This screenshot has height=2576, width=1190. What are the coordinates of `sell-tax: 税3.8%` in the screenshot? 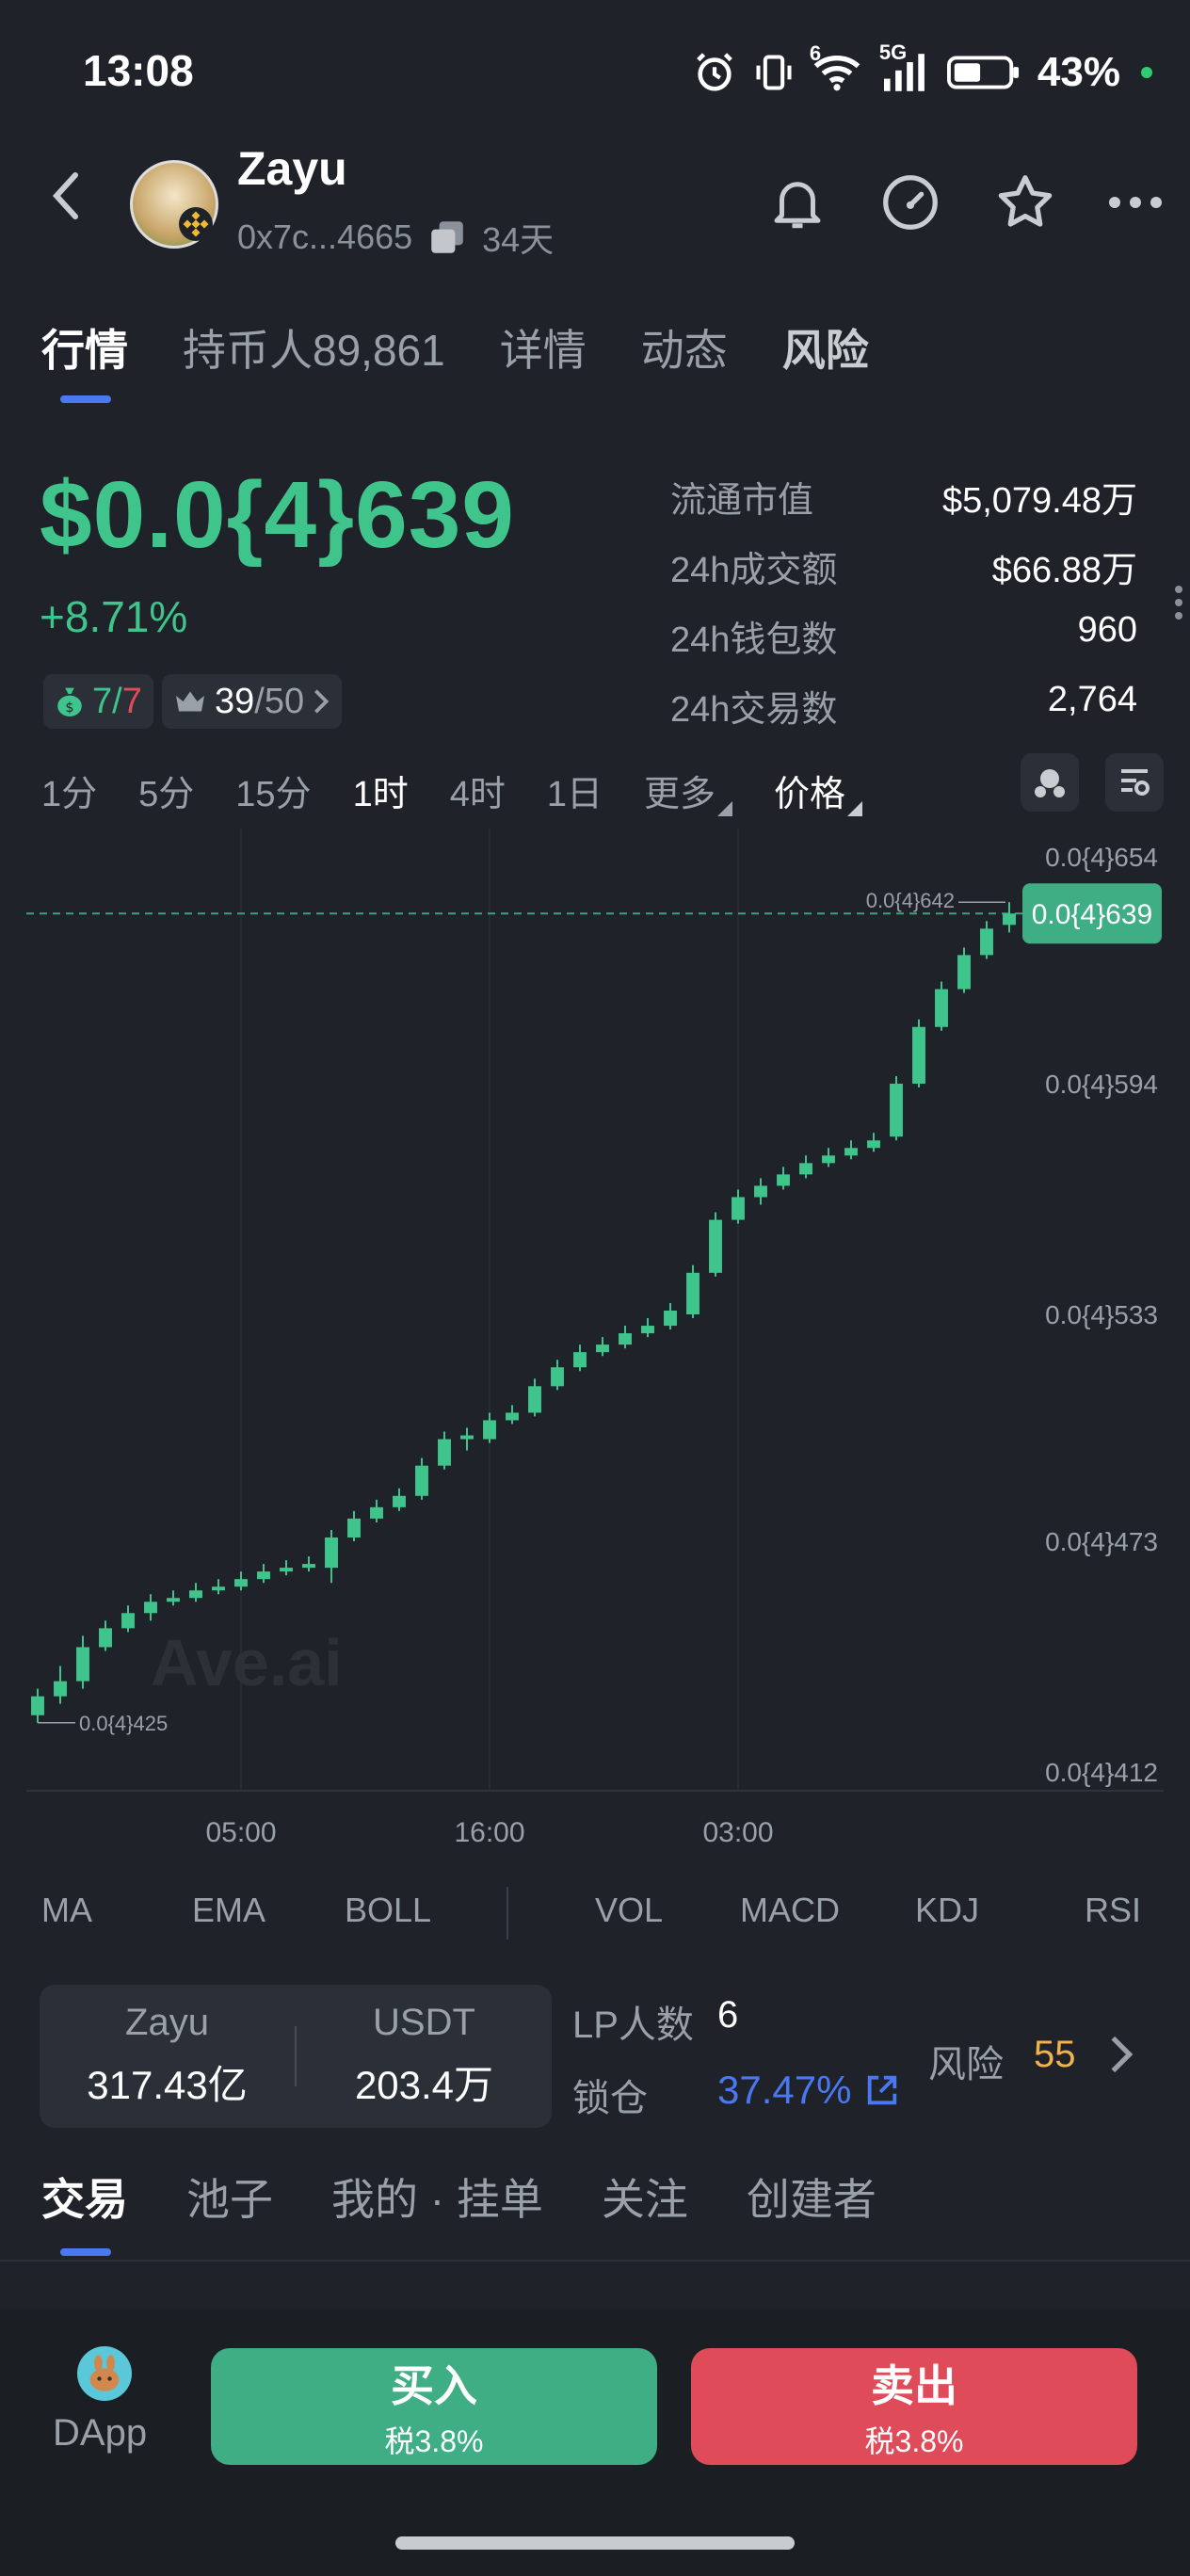 It's located at (914, 2441).